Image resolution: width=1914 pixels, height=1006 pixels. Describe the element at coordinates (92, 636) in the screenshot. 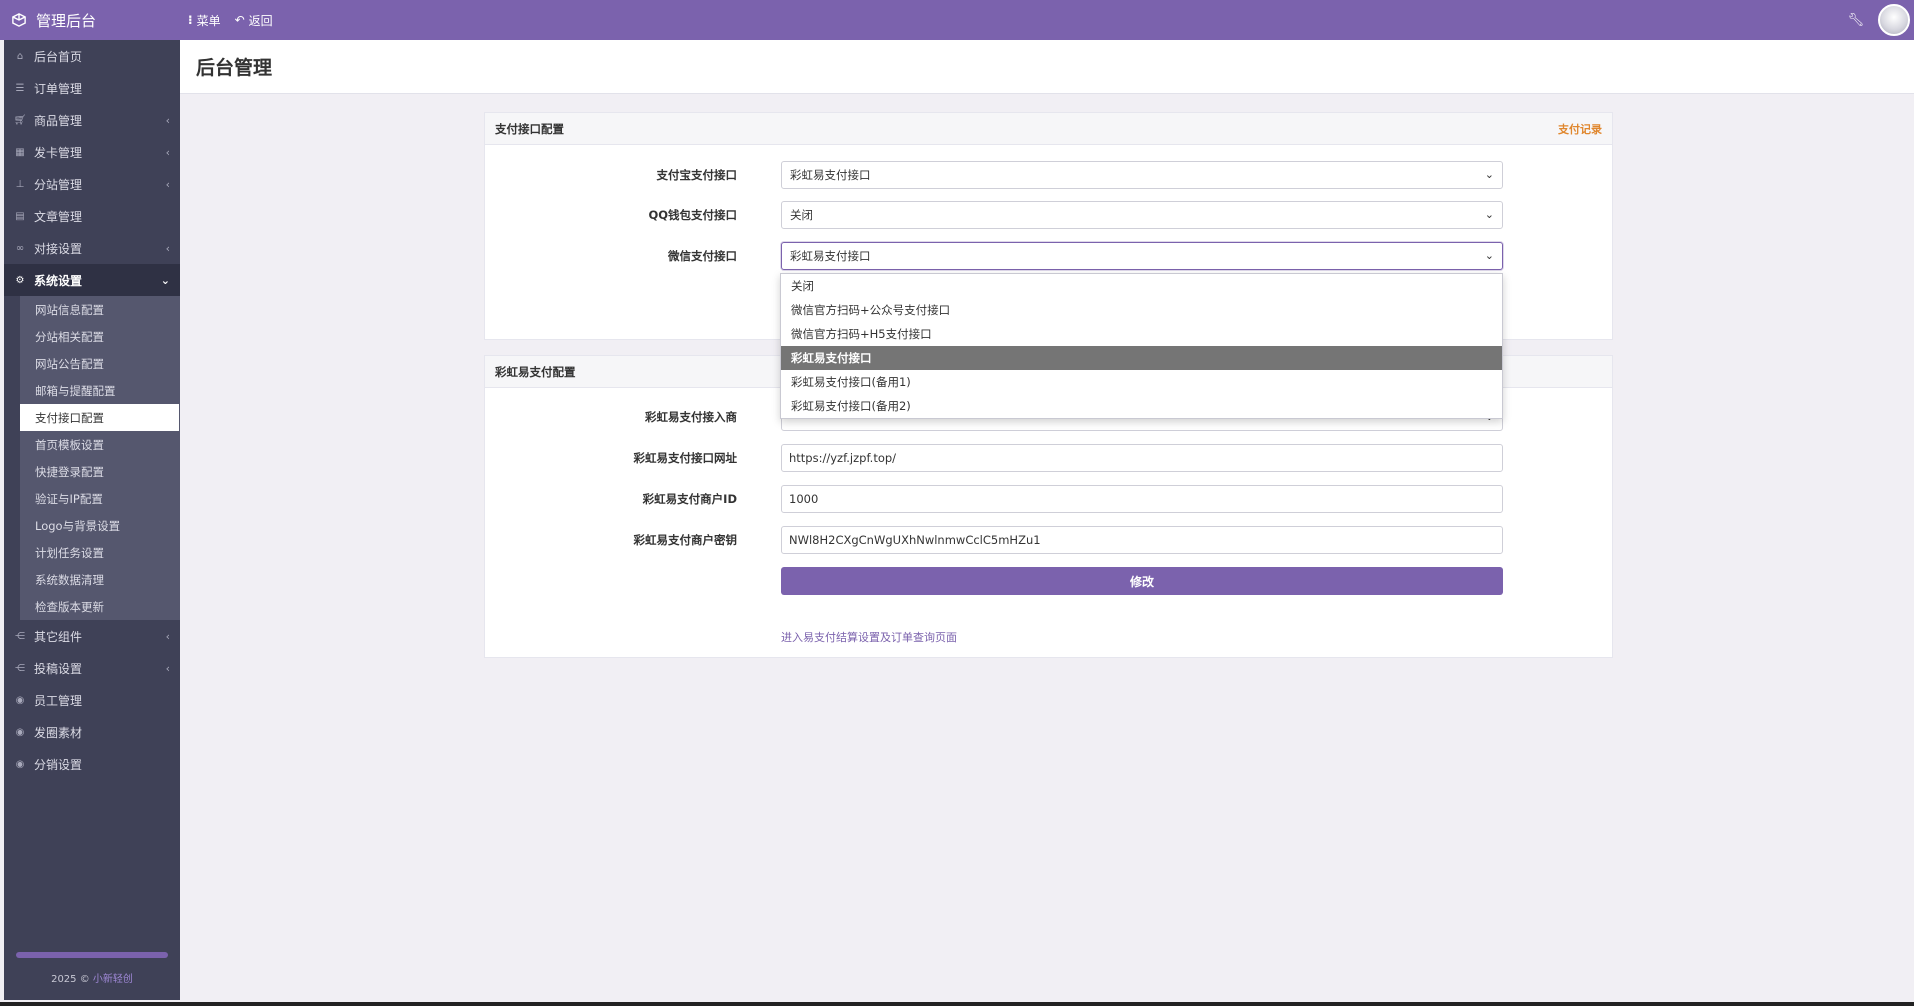

I see `sidebar-item-bottom-0: ⋲ 其它组件 ‹` at that location.